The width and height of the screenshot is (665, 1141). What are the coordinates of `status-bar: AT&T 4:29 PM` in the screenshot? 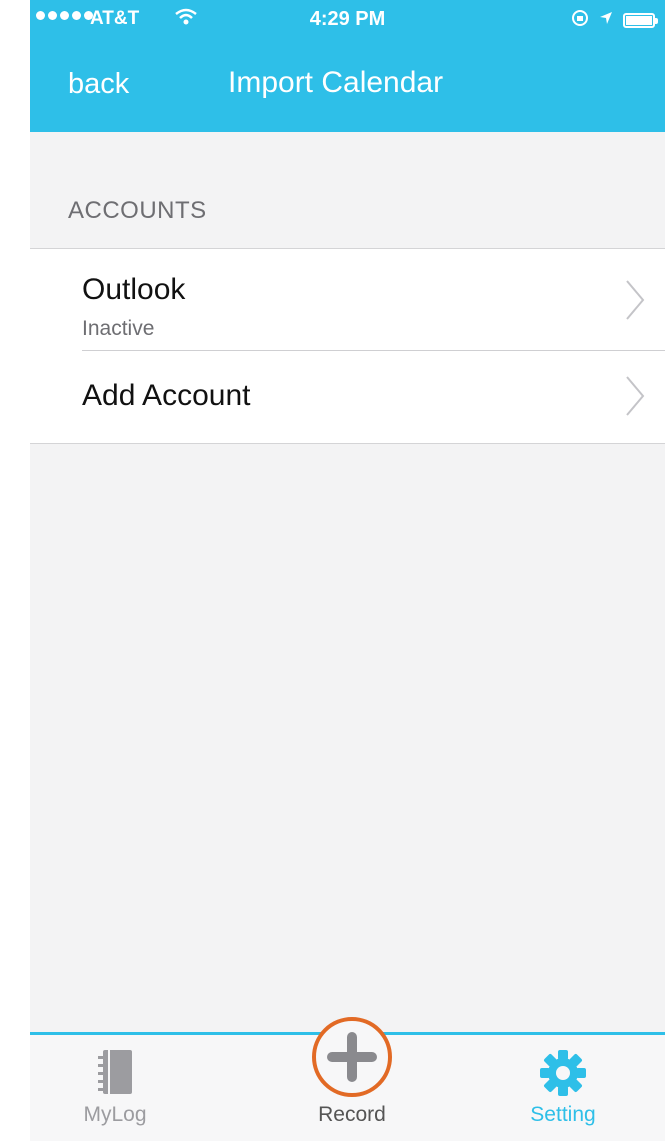 It's located at (347, 20).